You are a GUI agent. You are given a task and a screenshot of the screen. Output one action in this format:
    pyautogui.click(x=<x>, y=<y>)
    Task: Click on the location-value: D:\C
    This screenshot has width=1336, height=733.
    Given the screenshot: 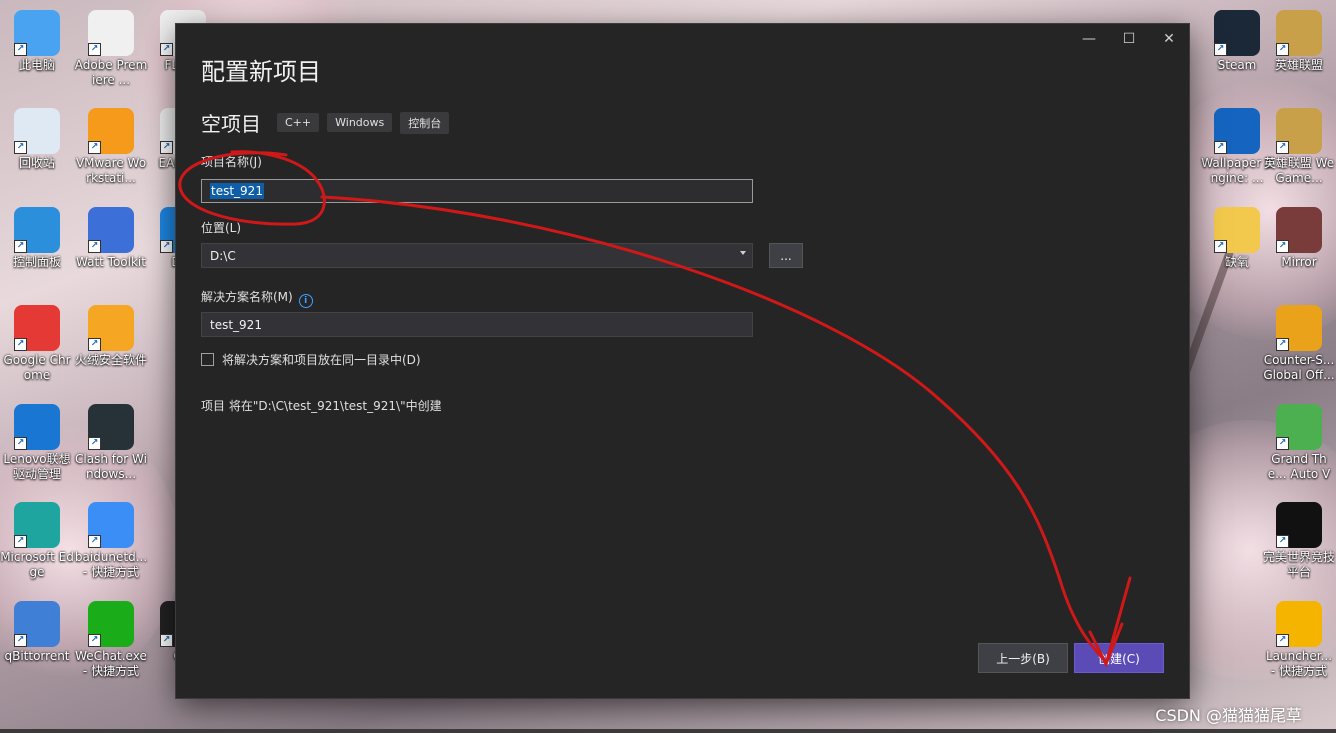 What is the action you would take?
    pyautogui.click(x=223, y=255)
    